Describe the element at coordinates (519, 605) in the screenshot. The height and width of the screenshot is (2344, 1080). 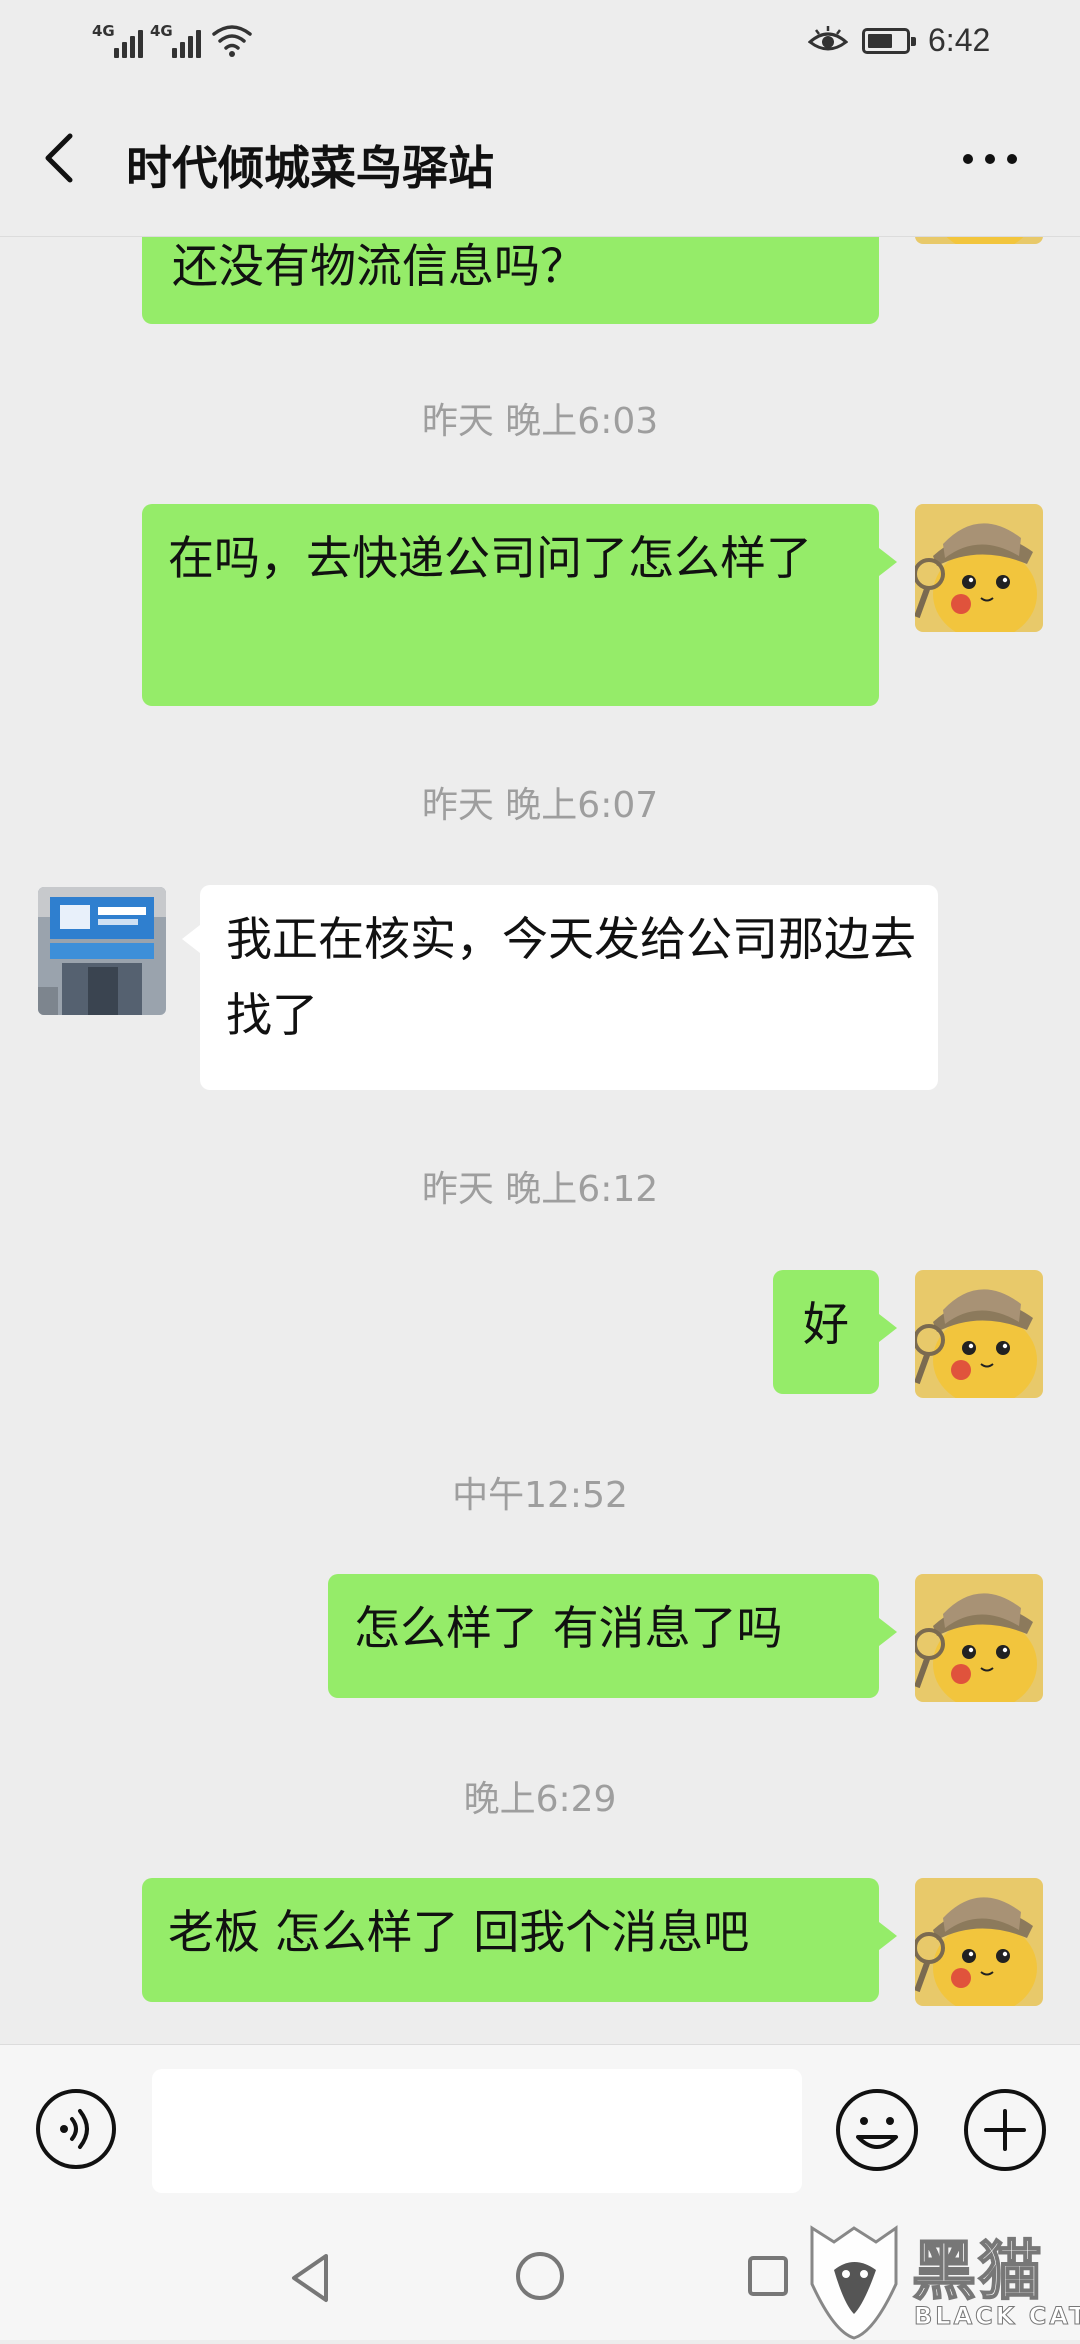
I see `outgoing-message-bubble: 在吗，去快递公司问了怎么样了` at that location.